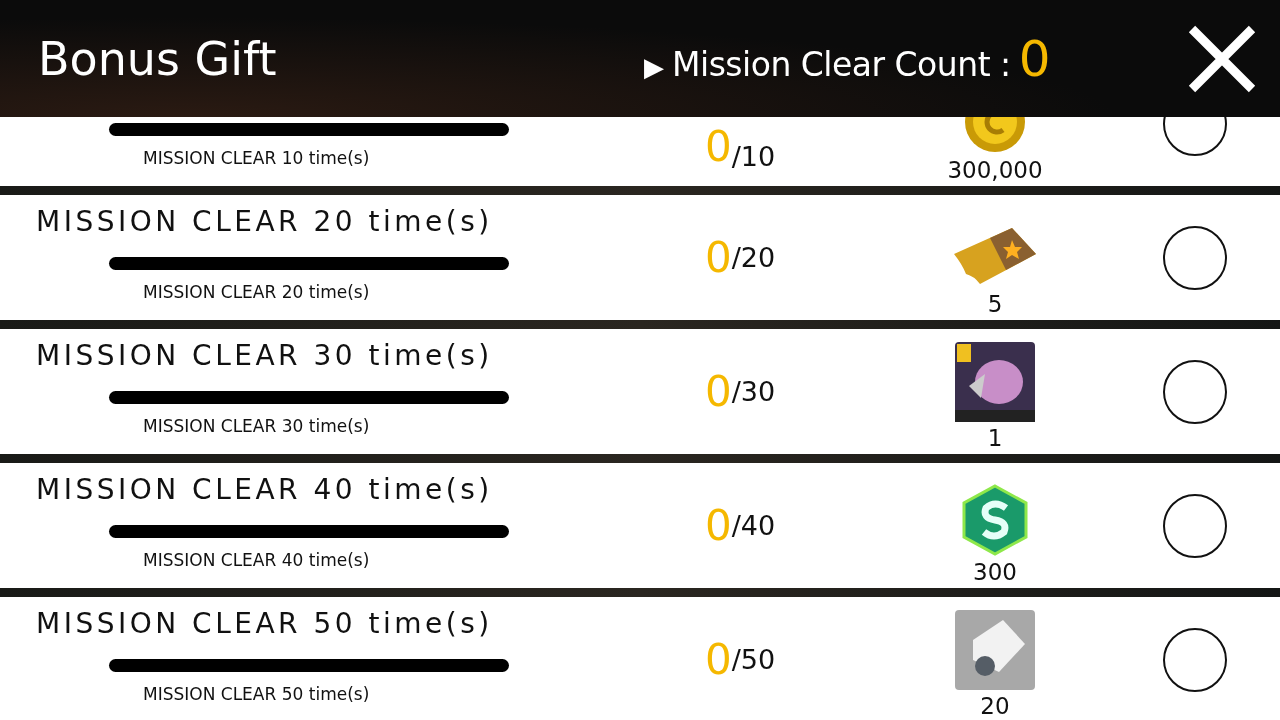 The width and height of the screenshot is (1280, 720). What do you see at coordinates (841, 64) in the screenshot?
I see `count-label: Mission Clear Count :` at bounding box center [841, 64].